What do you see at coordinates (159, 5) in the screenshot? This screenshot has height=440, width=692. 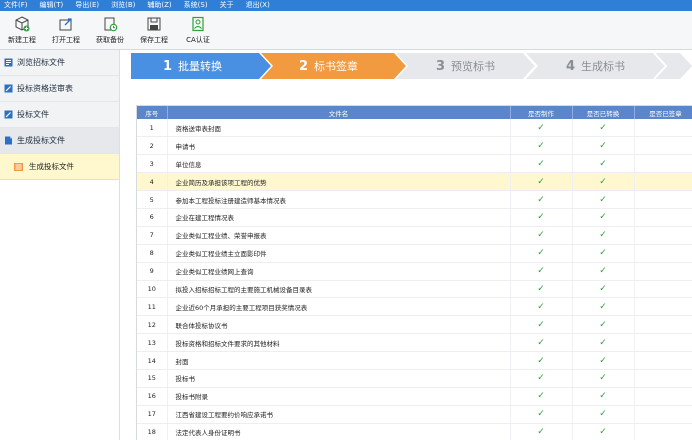 I see `menu-assist: 辅助(Z)` at bounding box center [159, 5].